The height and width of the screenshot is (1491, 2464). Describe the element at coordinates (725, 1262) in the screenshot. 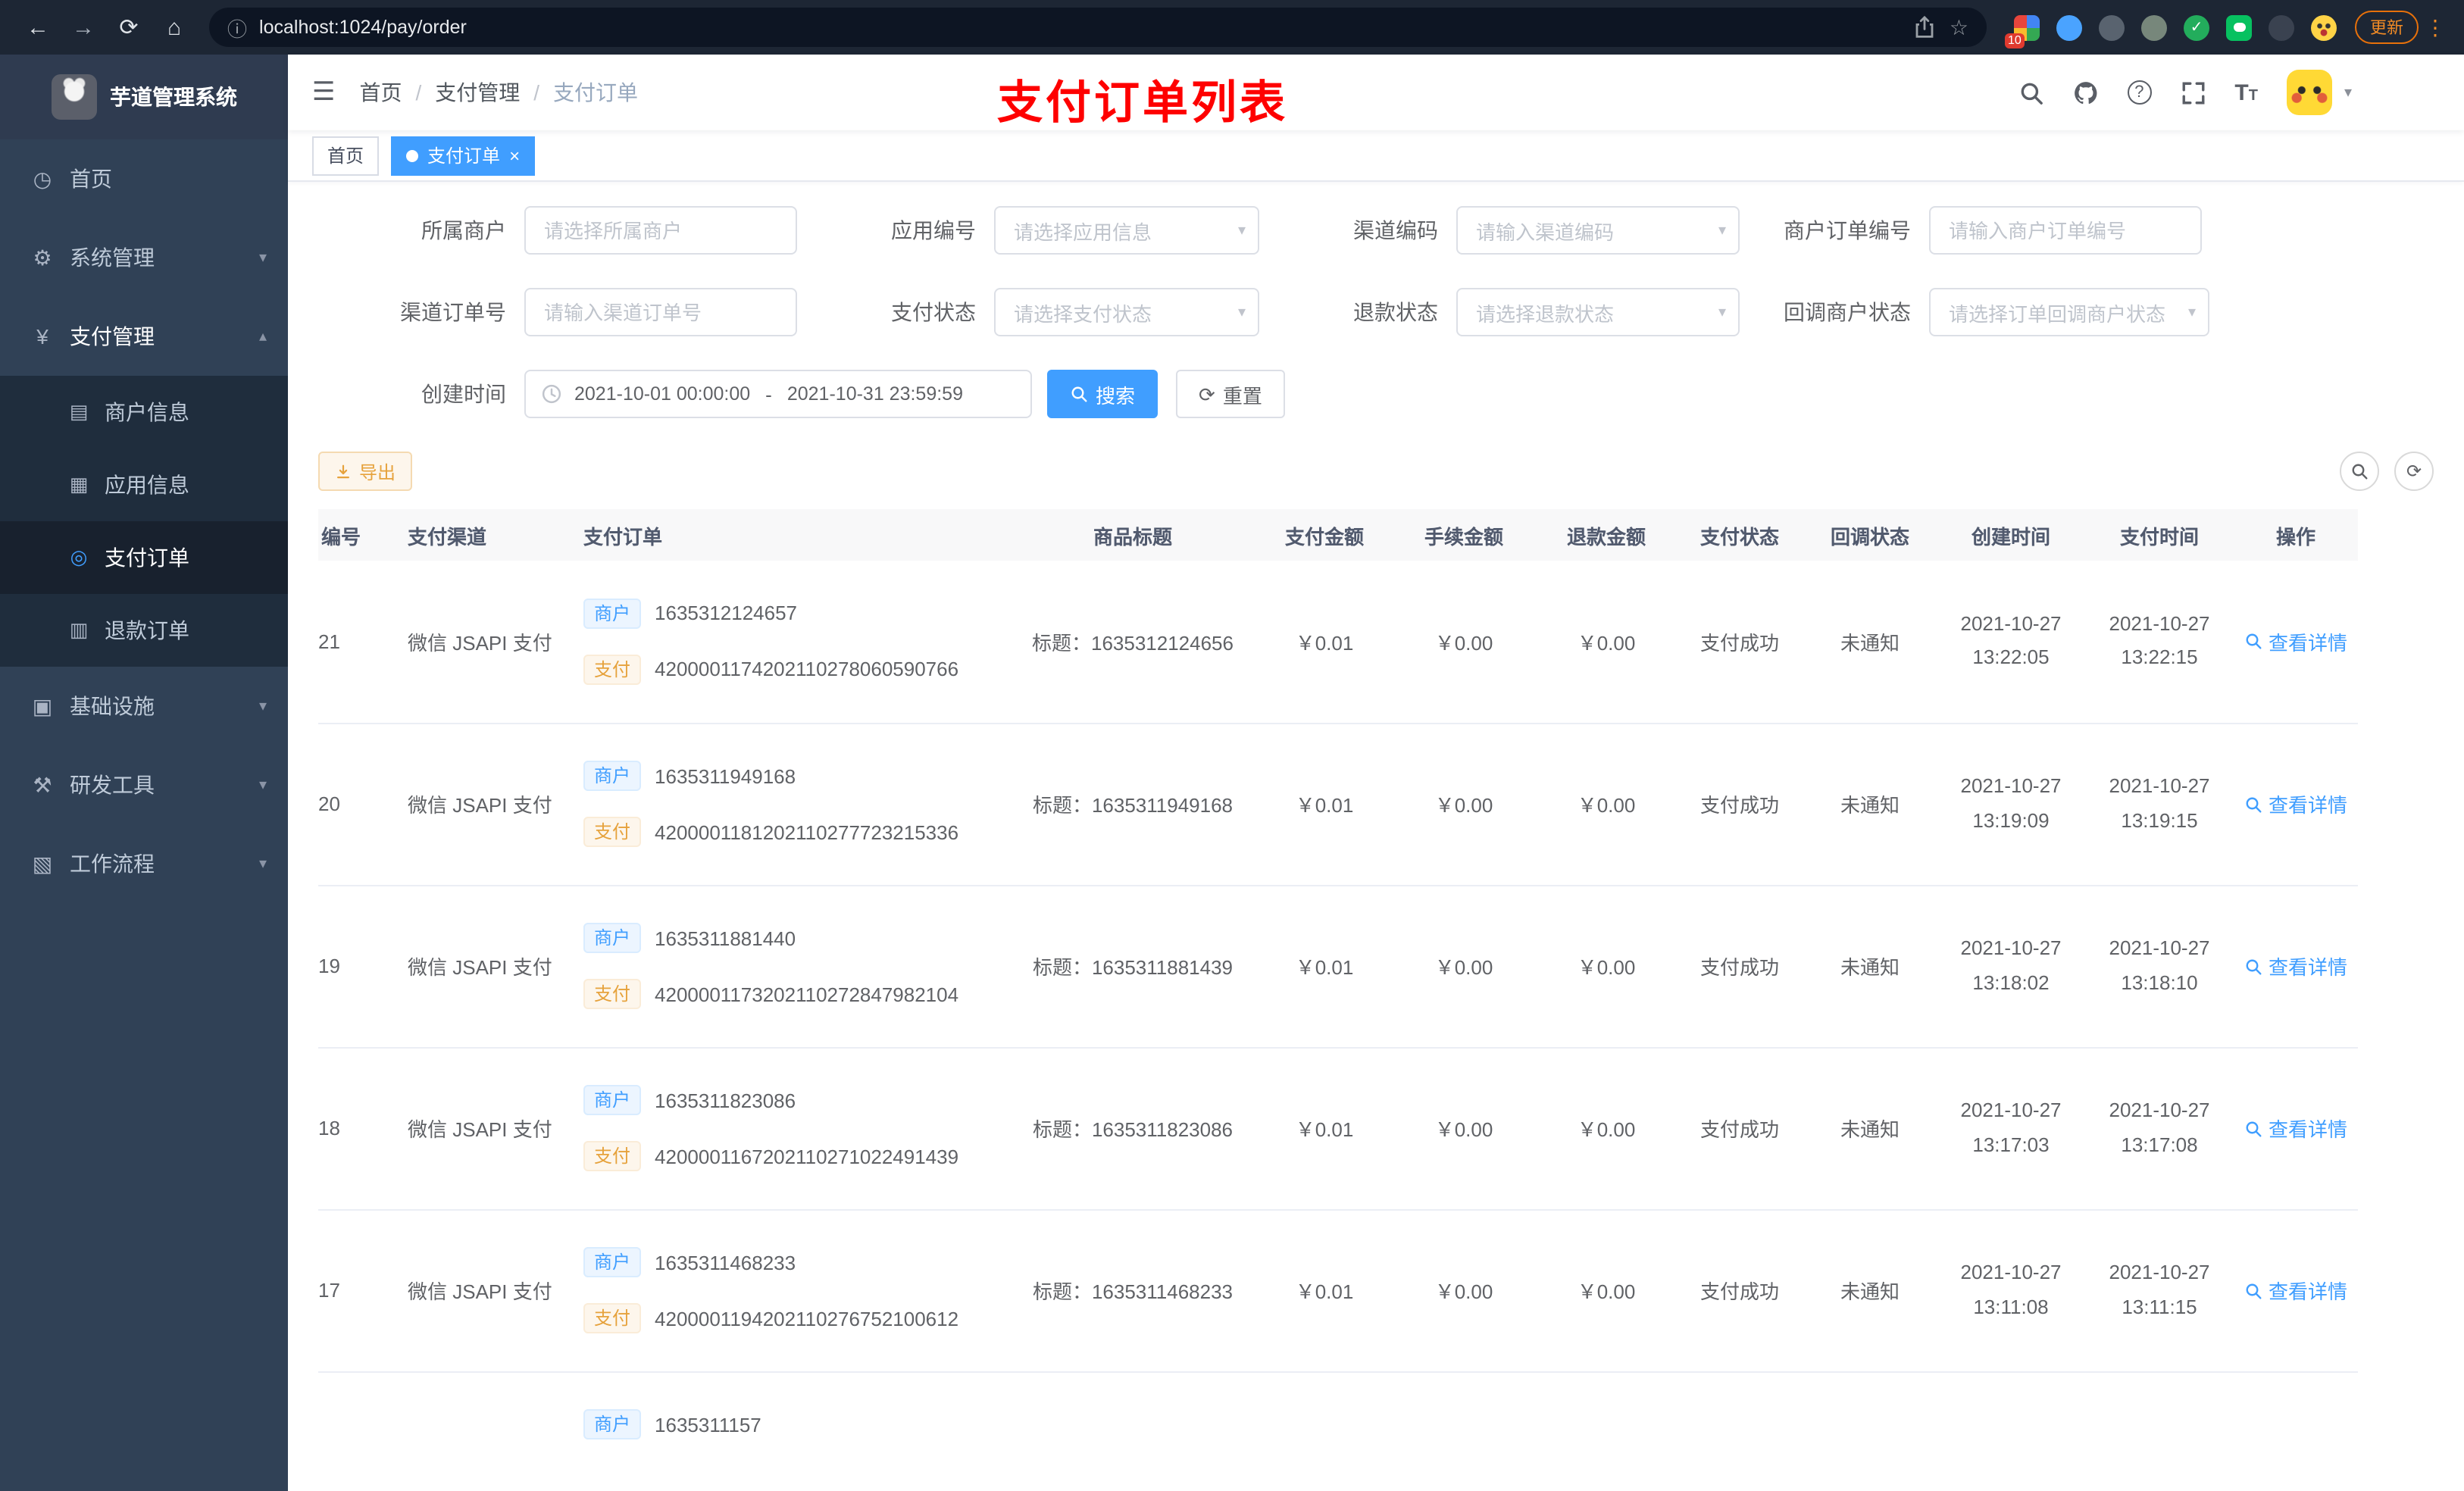

I see `merchant-order-no: 1635311468233` at that location.